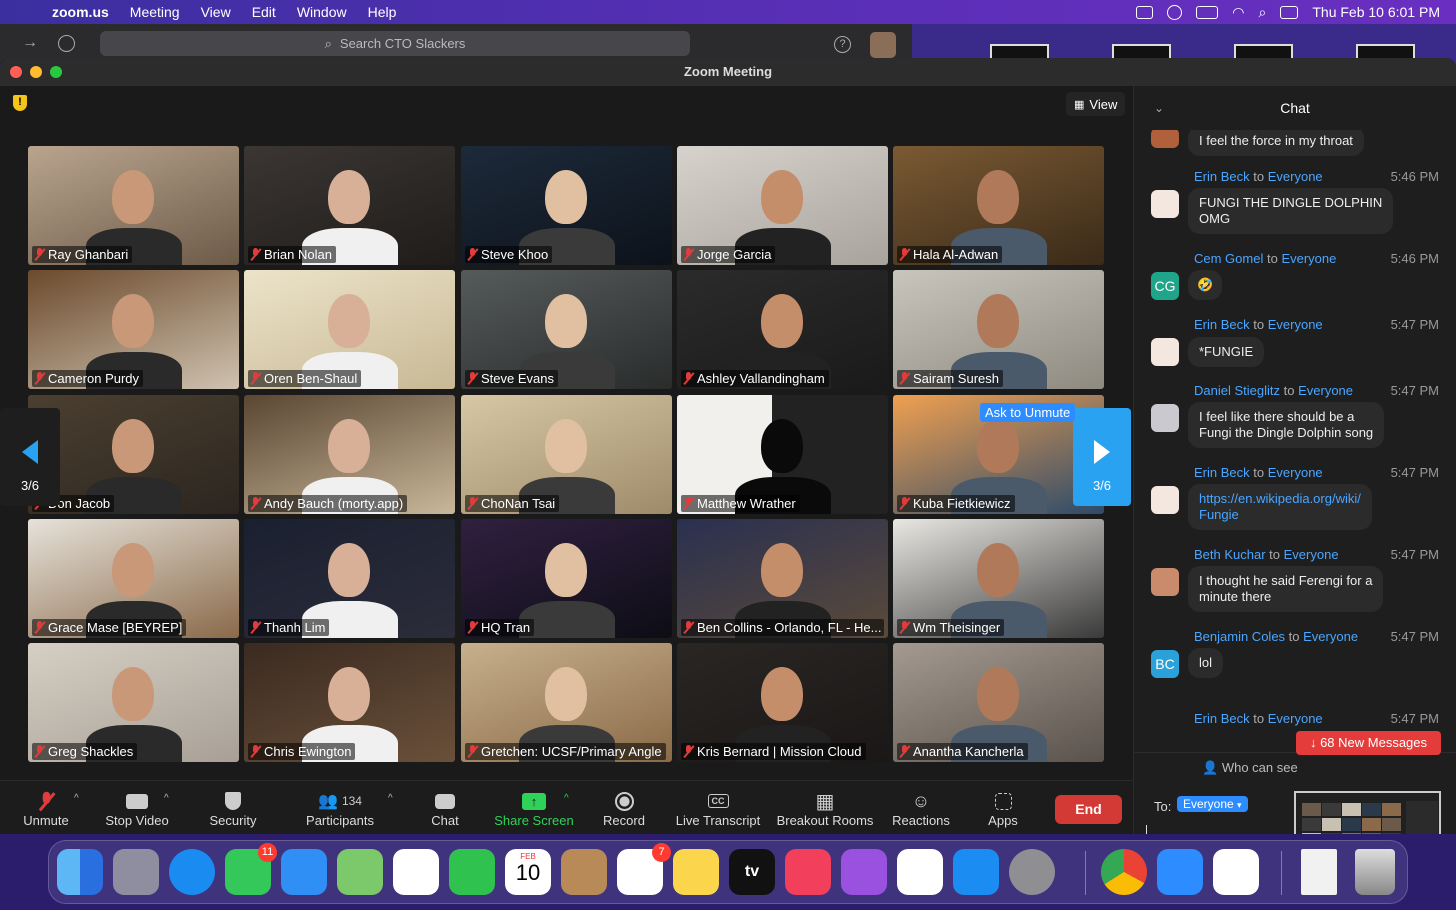 Image resolution: width=1456 pixels, height=910 pixels. Describe the element at coordinates (998, 702) in the screenshot. I see `participant-video-tile: Anantha Kancherla` at that location.